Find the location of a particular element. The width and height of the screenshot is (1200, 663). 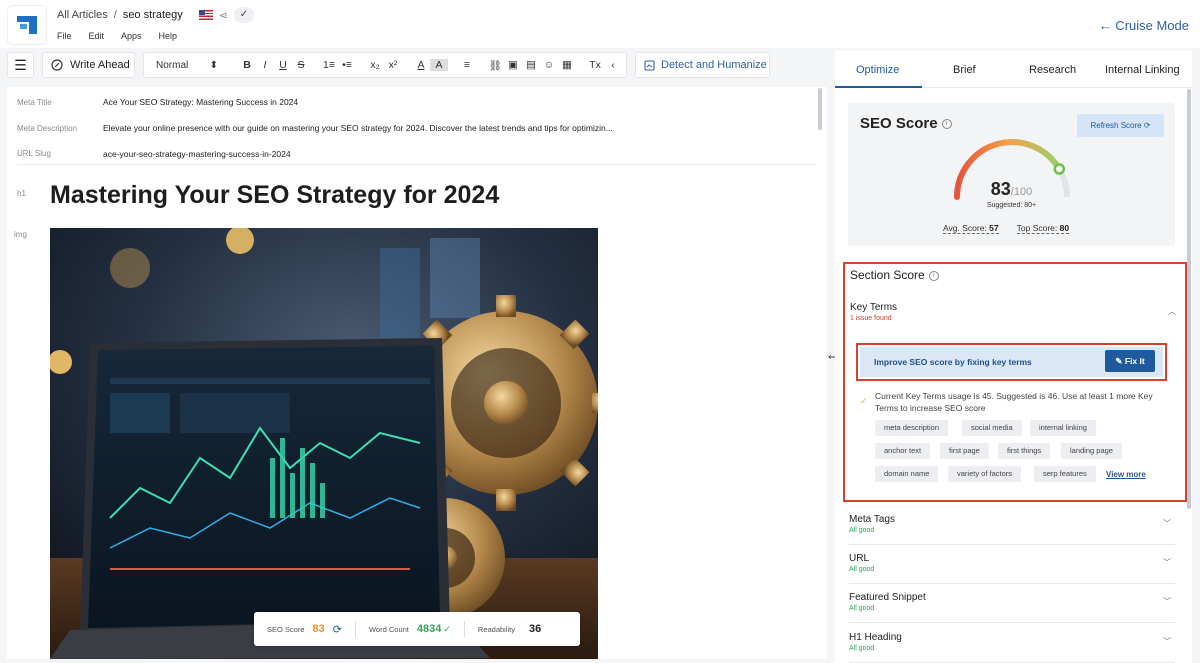

key-term-chip: anchor text is located at coordinates (903, 451).